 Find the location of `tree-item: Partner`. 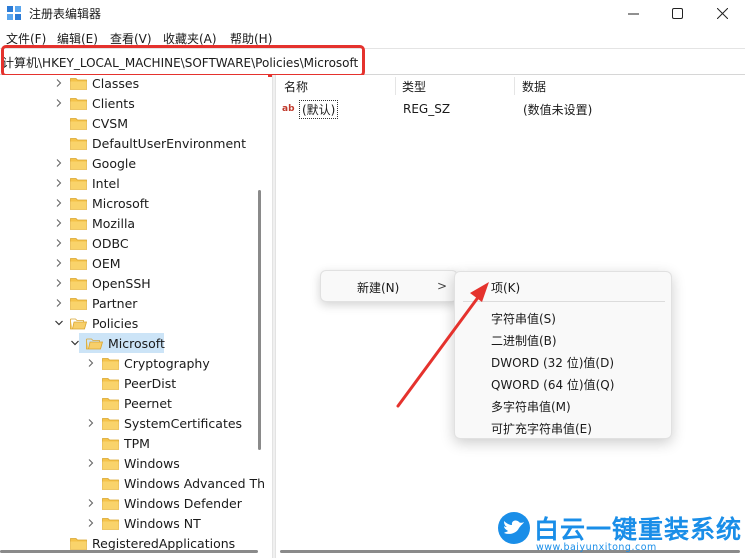

tree-item: Partner is located at coordinates (95, 303).